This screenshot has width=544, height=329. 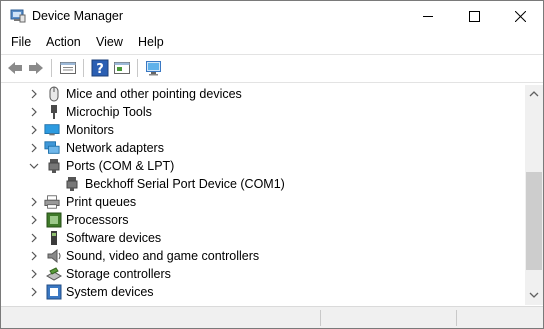 I want to click on tree-item-label: Mice and other pointing devices, so click(x=154, y=94).